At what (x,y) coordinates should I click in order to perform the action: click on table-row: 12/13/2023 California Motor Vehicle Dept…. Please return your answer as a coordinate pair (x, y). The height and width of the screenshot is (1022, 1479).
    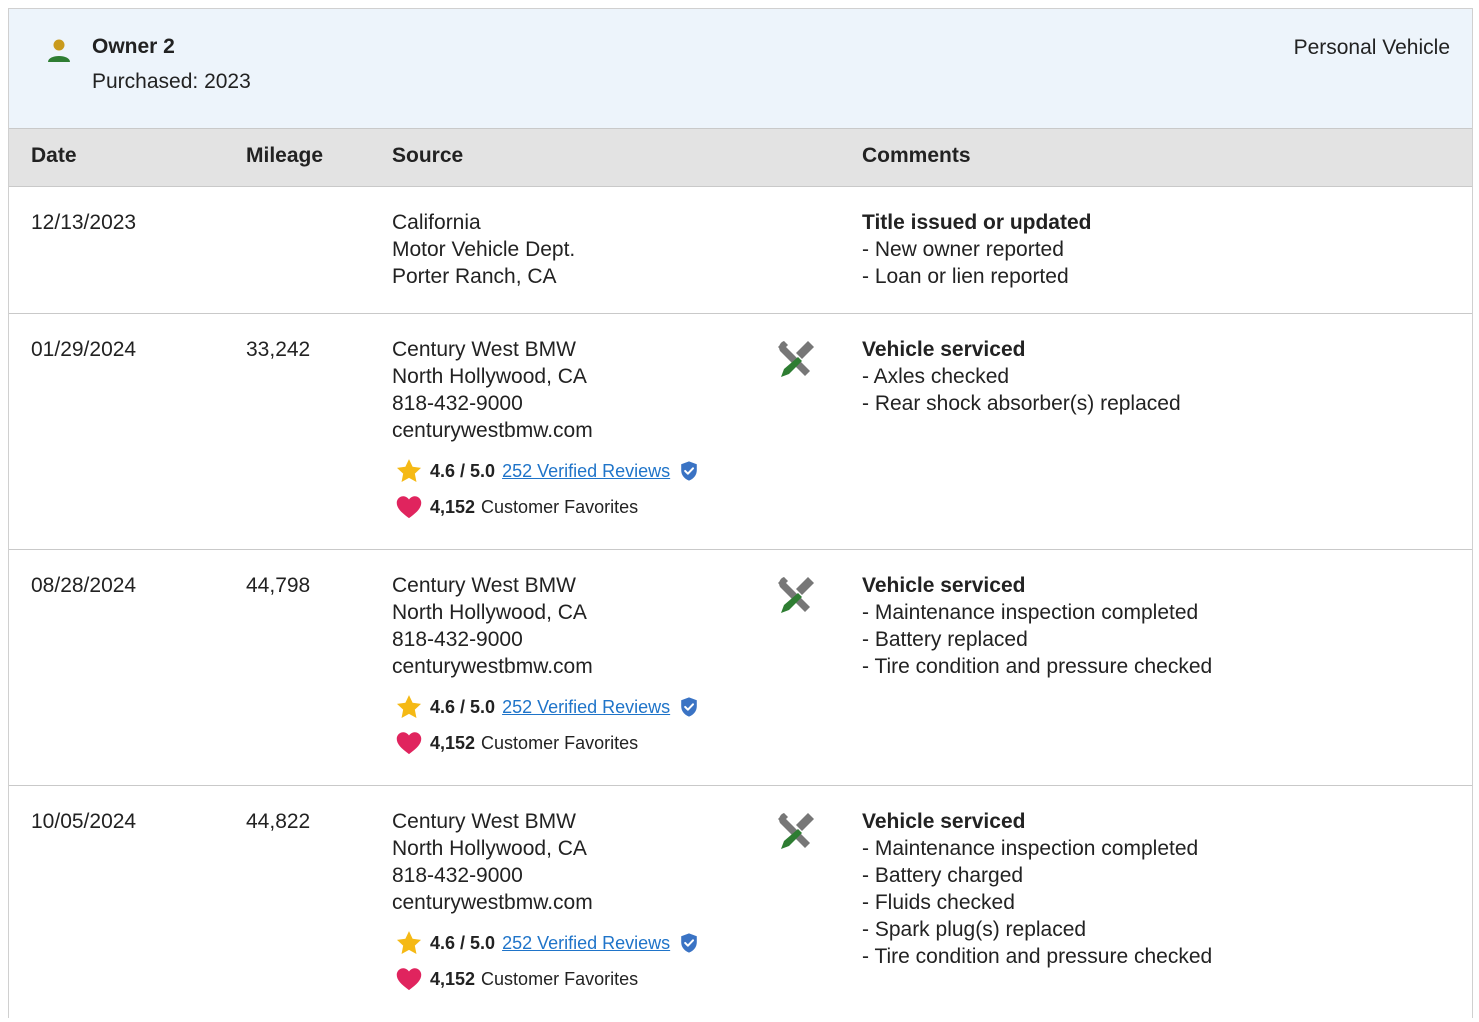
    Looking at the image, I should click on (740, 250).